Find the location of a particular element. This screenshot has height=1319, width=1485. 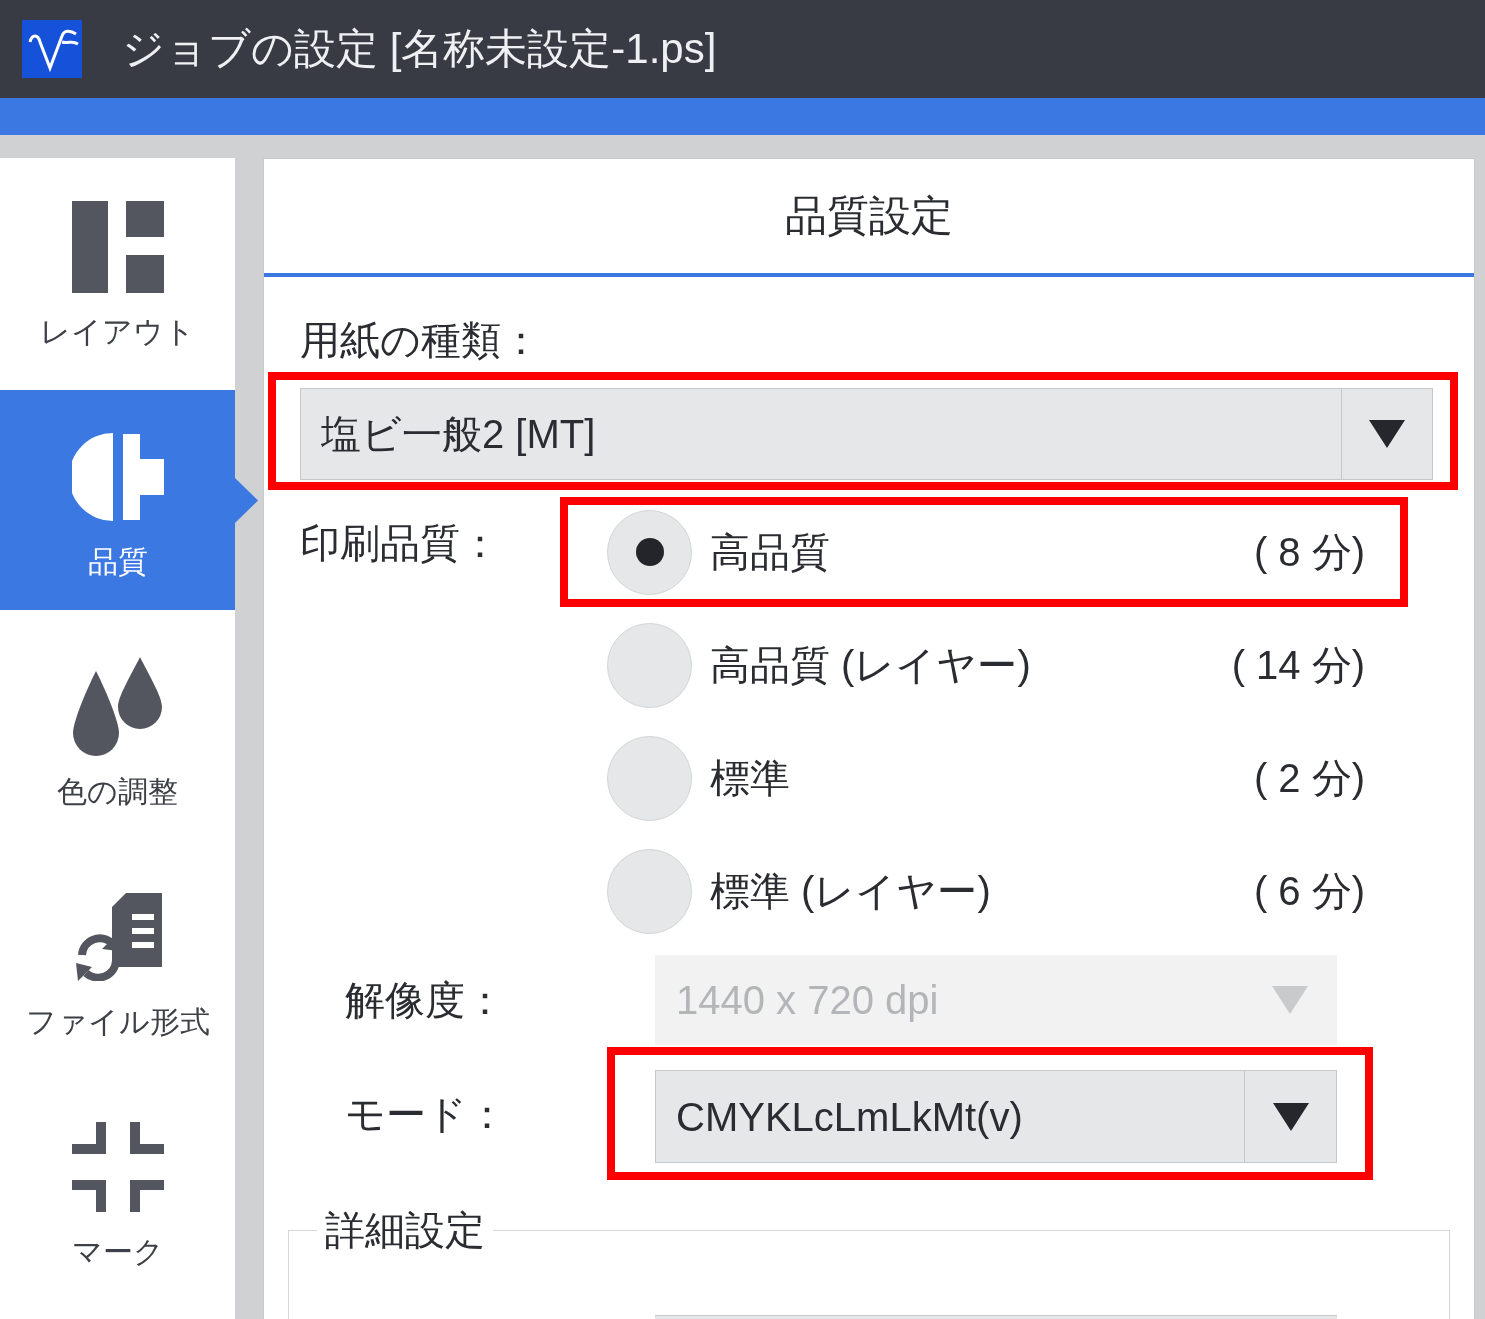

layout-grid-icon is located at coordinates (117, 247).